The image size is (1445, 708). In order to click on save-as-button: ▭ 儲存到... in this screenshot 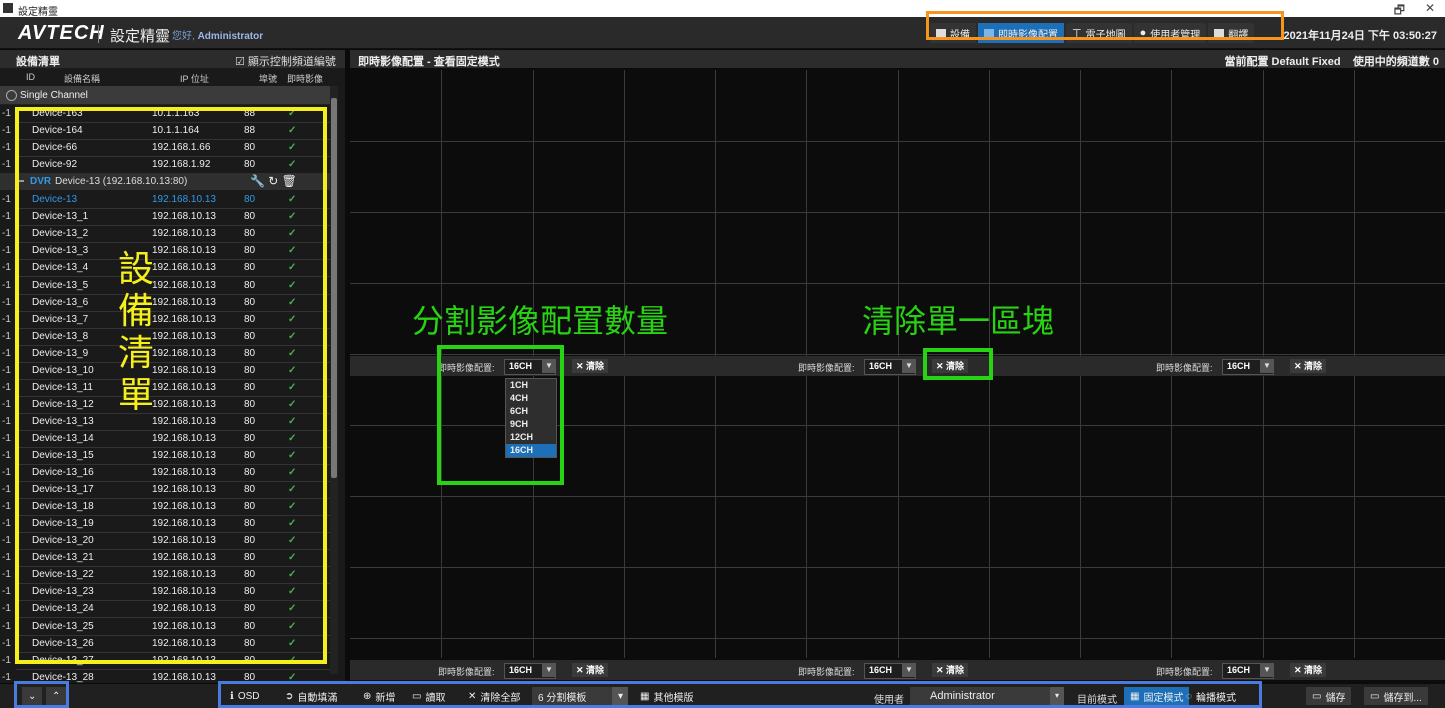, I will do `click(1396, 696)`.